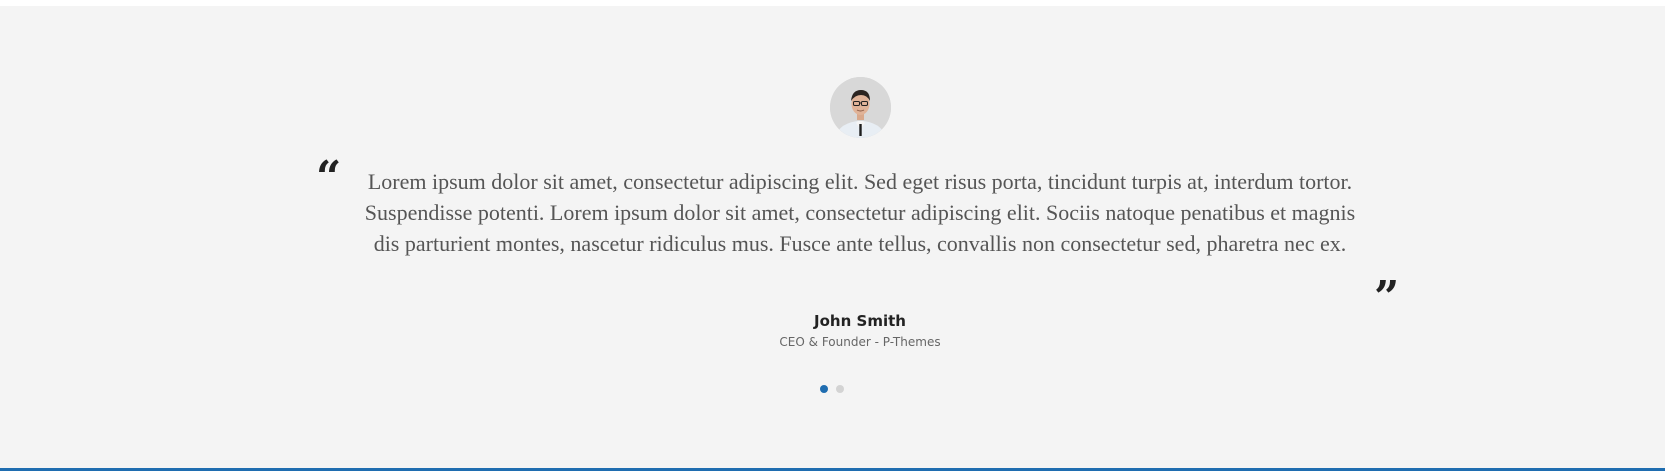 This screenshot has width=1665, height=471. I want to click on author-avatar, so click(860, 107).